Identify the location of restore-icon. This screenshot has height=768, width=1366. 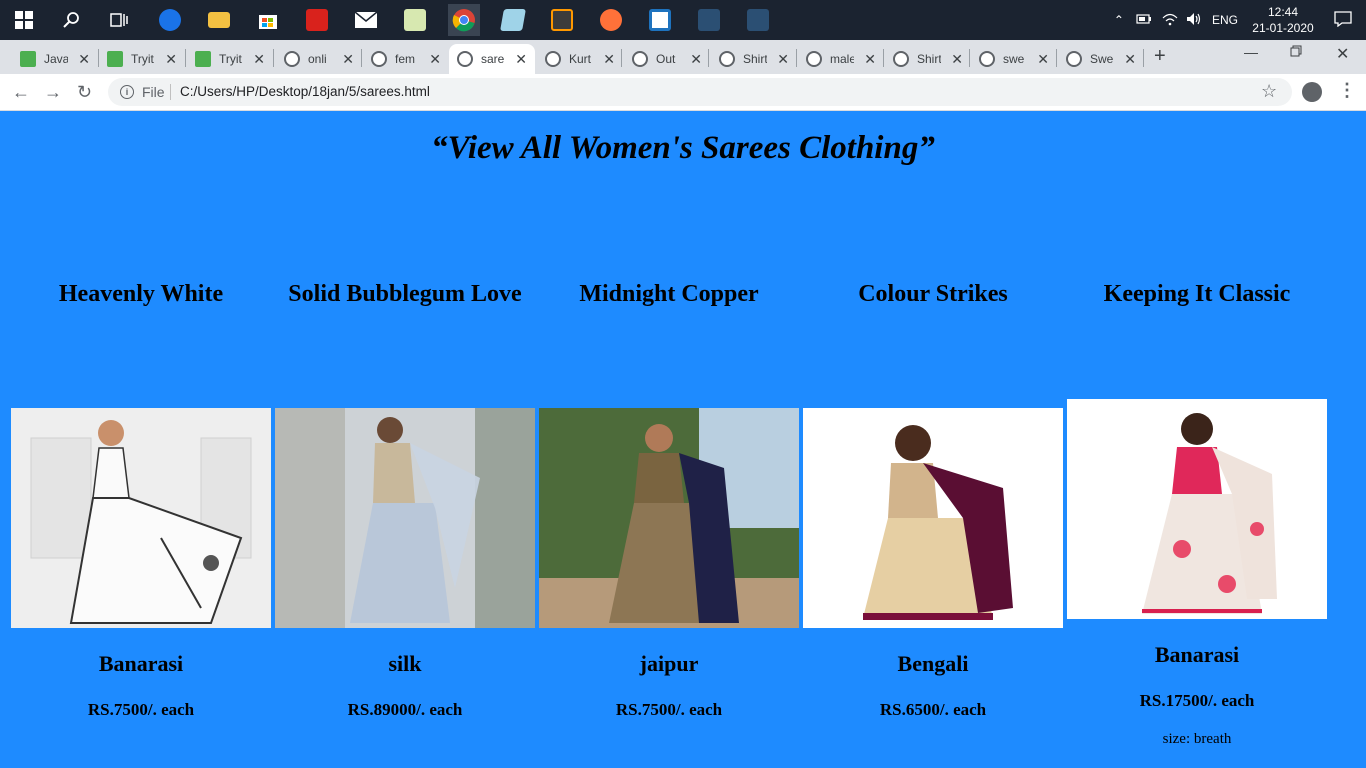
(1296, 52).